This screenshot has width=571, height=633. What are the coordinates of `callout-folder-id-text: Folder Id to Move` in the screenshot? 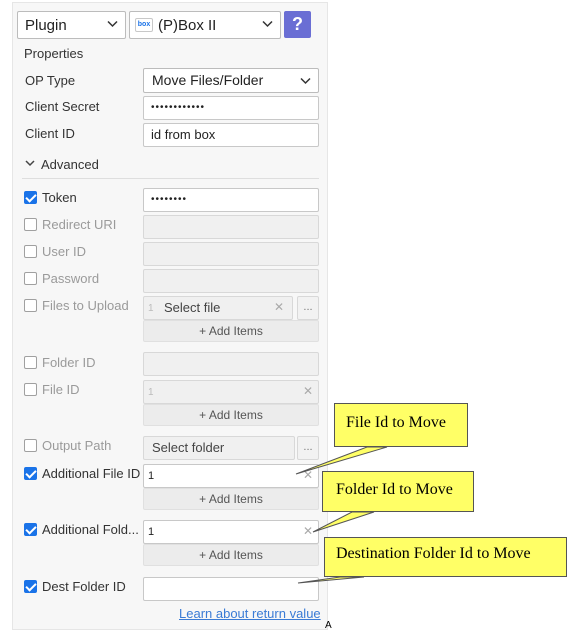 It's located at (394, 489).